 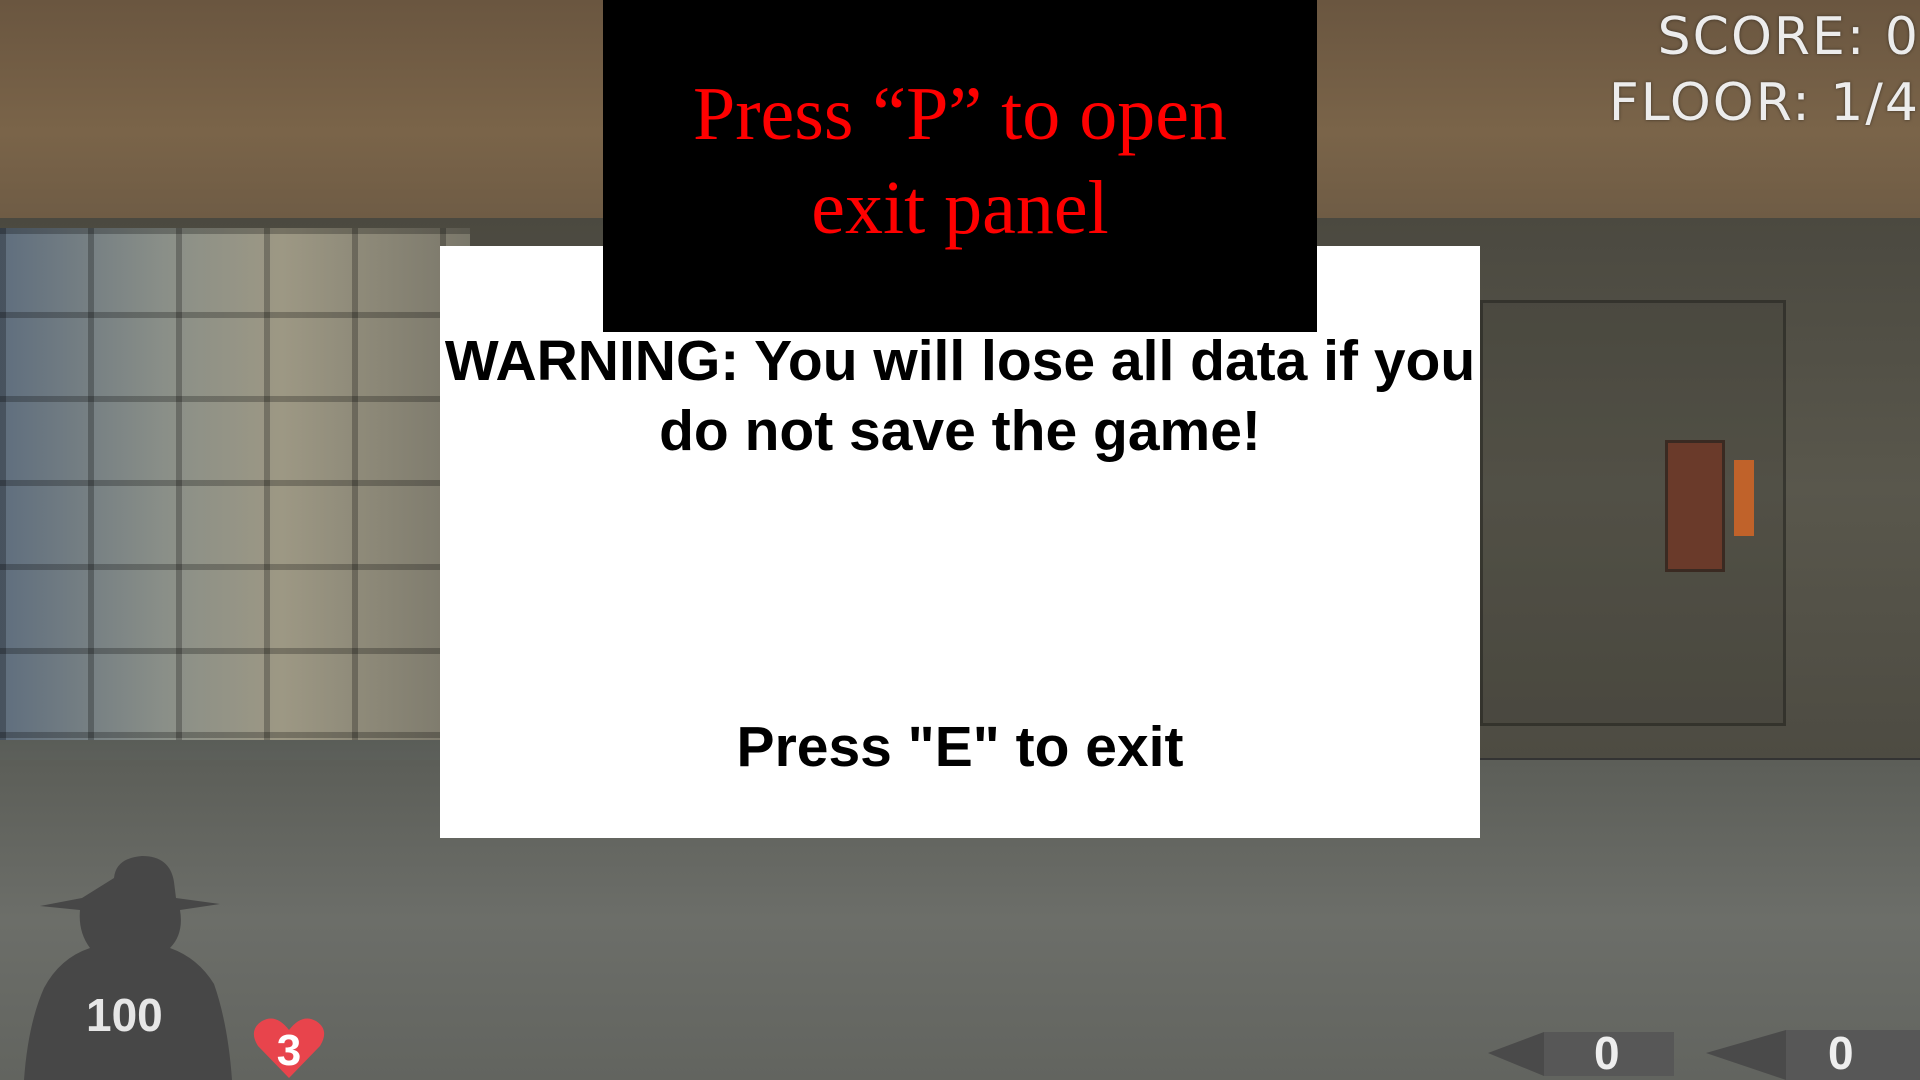 I want to click on ammo-primary: 0, so click(x=1583, y=1053).